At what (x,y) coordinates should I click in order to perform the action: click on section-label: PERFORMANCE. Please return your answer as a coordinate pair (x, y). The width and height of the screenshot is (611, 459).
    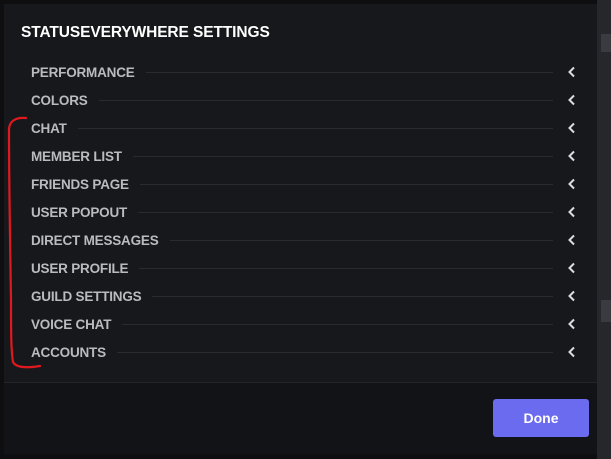
    Looking at the image, I should click on (83, 72).